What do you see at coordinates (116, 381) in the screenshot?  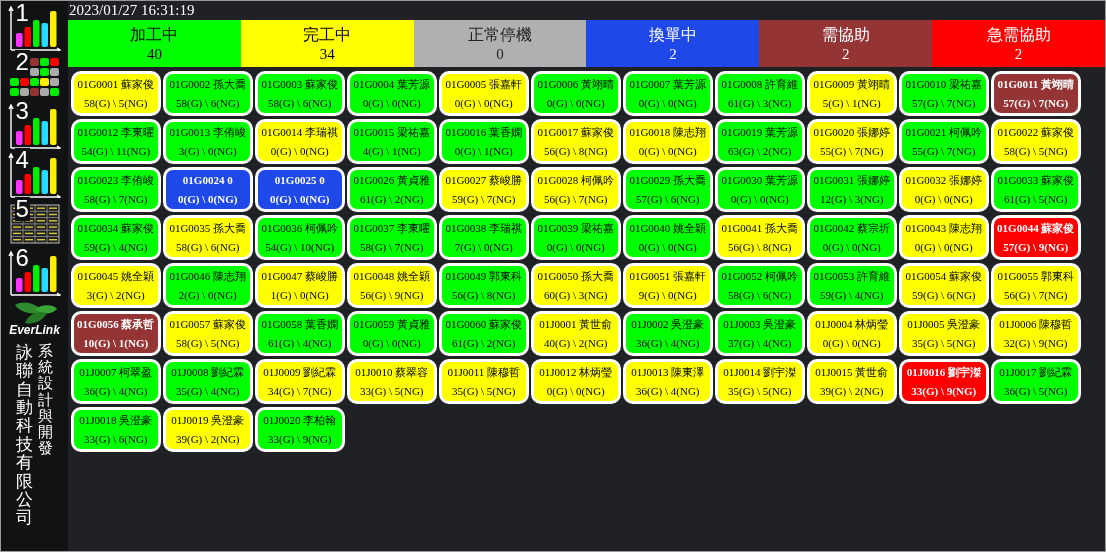 I see `machine-tile: 01J0007 柯翠盈 36(G) \ 4(NG)` at bounding box center [116, 381].